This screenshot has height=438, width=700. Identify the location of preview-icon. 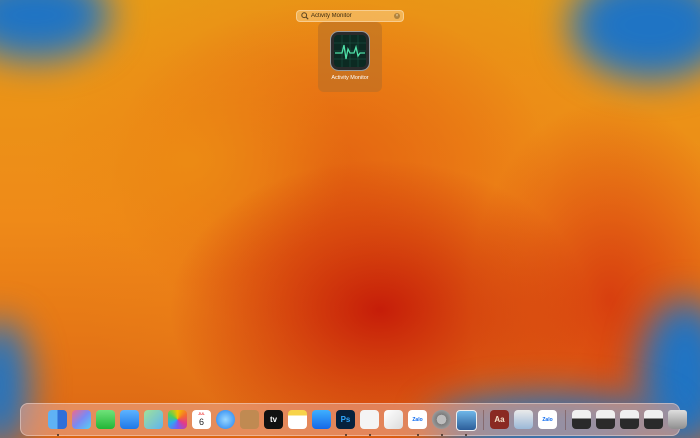
(466, 420).